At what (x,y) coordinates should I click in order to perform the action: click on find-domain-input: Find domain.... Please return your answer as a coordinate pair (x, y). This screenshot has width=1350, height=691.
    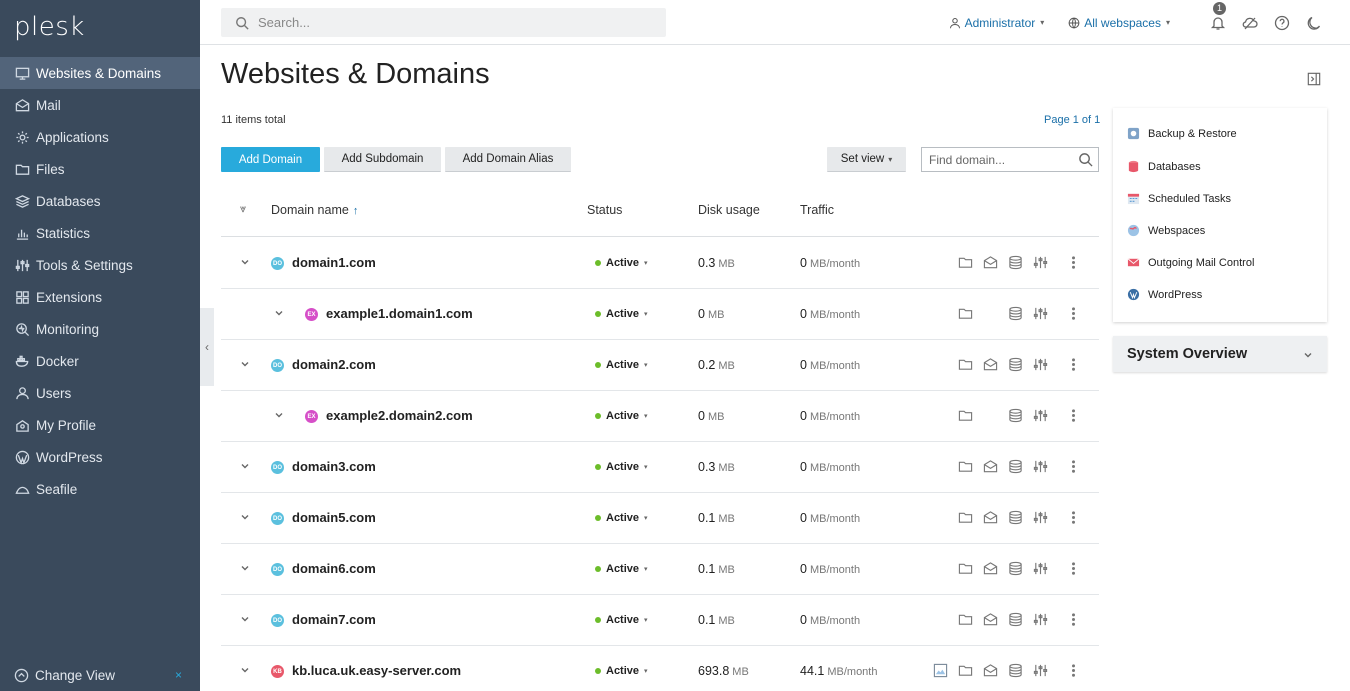
    Looking at the image, I should click on (1010, 159).